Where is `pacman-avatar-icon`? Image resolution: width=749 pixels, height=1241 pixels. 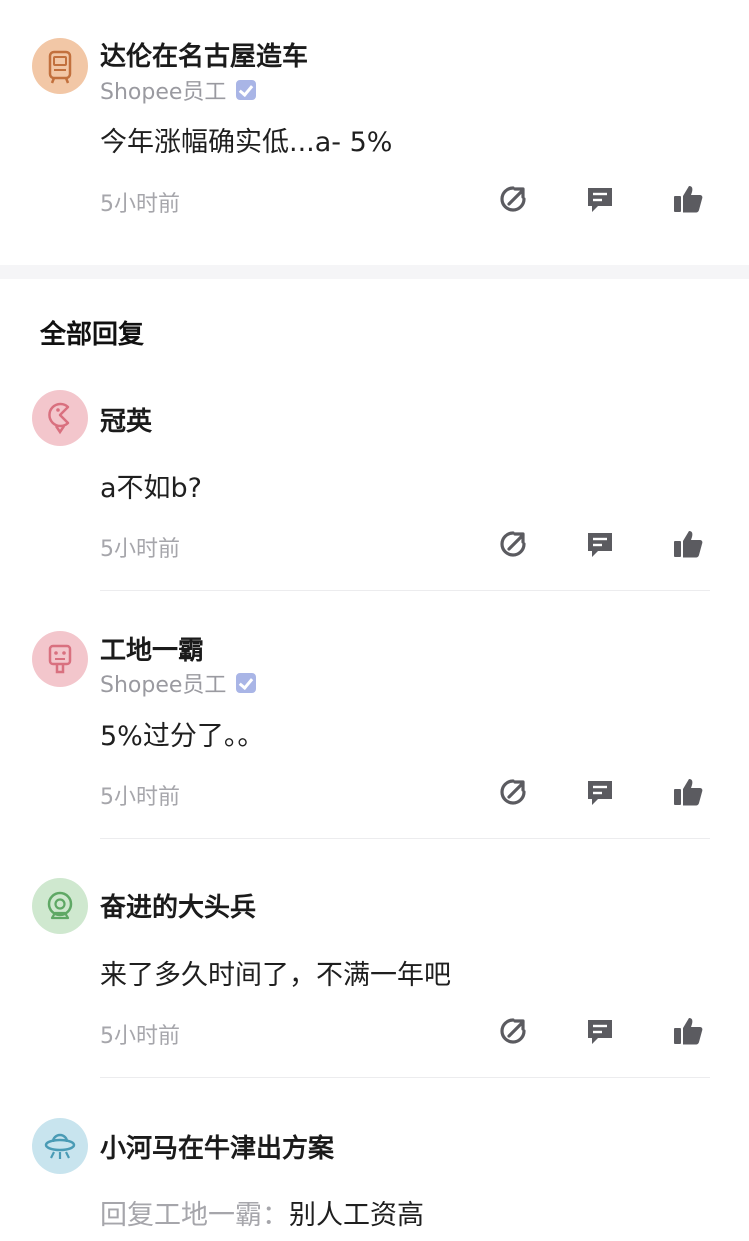 pacman-avatar-icon is located at coordinates (59, 418).